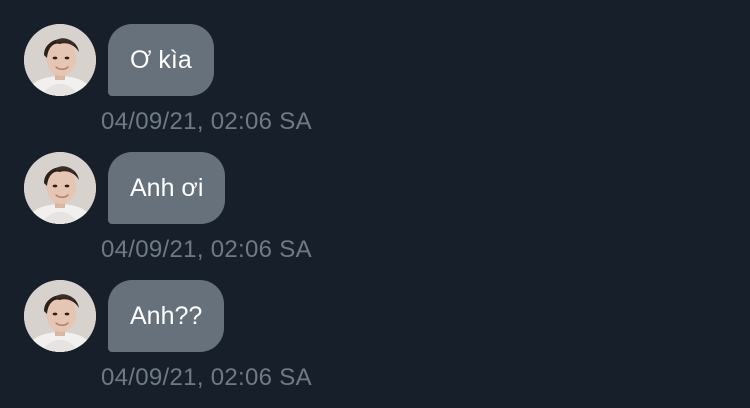  What do you see at coordinates (166, 316) in the screenshot?
I see `message-bubble: Anh??` at bounding box center [166, 316].